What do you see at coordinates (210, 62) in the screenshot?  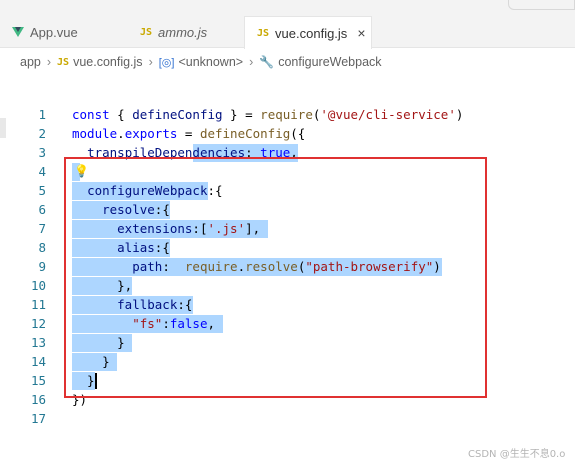 I see `breadcrumb-symbol: <unknown>` at bounding box center [210, 62].